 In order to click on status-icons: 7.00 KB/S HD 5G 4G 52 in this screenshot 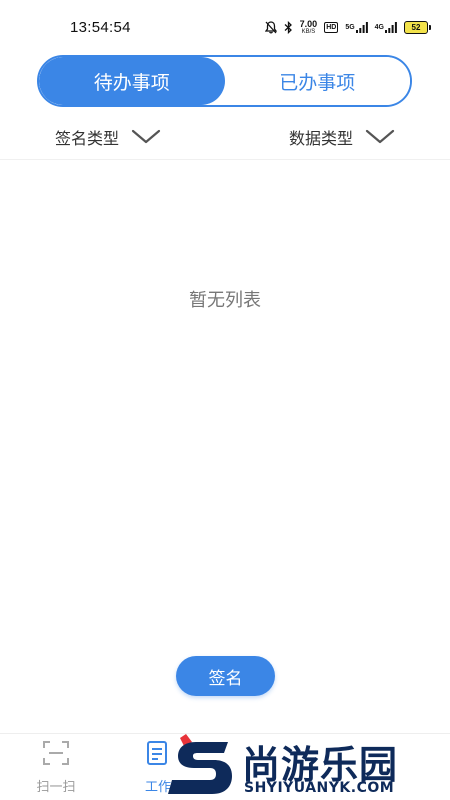, I will do `click(347, 27)`.